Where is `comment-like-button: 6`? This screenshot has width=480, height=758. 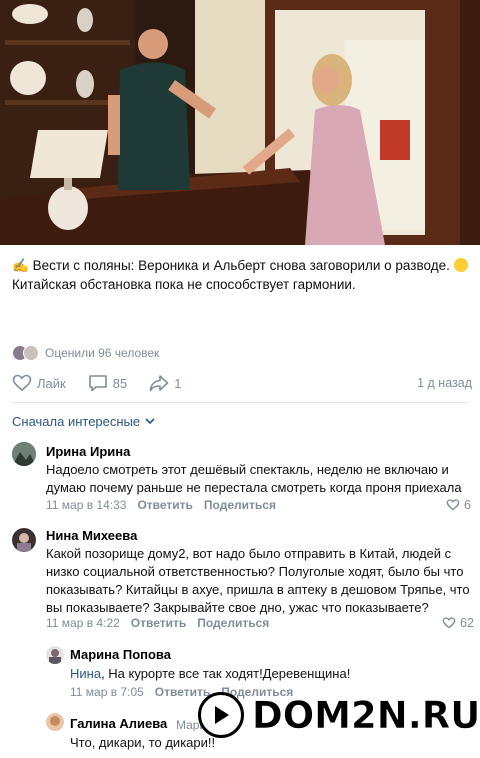
comment-like-button: 6 is located at coordinates (458, 505).